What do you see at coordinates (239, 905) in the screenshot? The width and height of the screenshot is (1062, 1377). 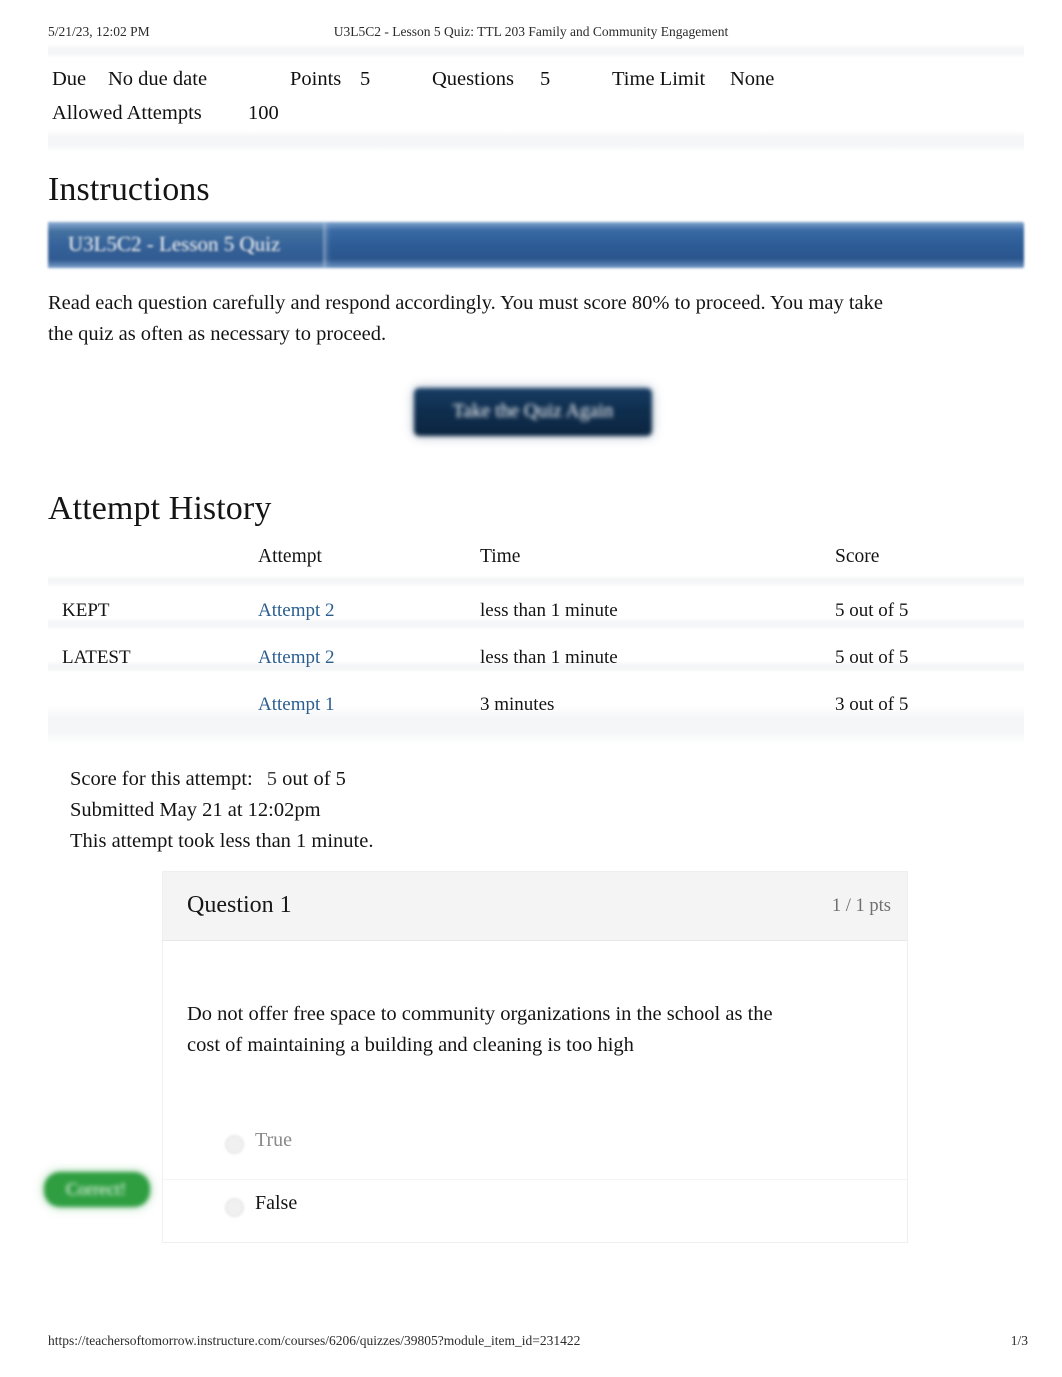 I see `question-title: Question 1` at bounding box center [239, 905].